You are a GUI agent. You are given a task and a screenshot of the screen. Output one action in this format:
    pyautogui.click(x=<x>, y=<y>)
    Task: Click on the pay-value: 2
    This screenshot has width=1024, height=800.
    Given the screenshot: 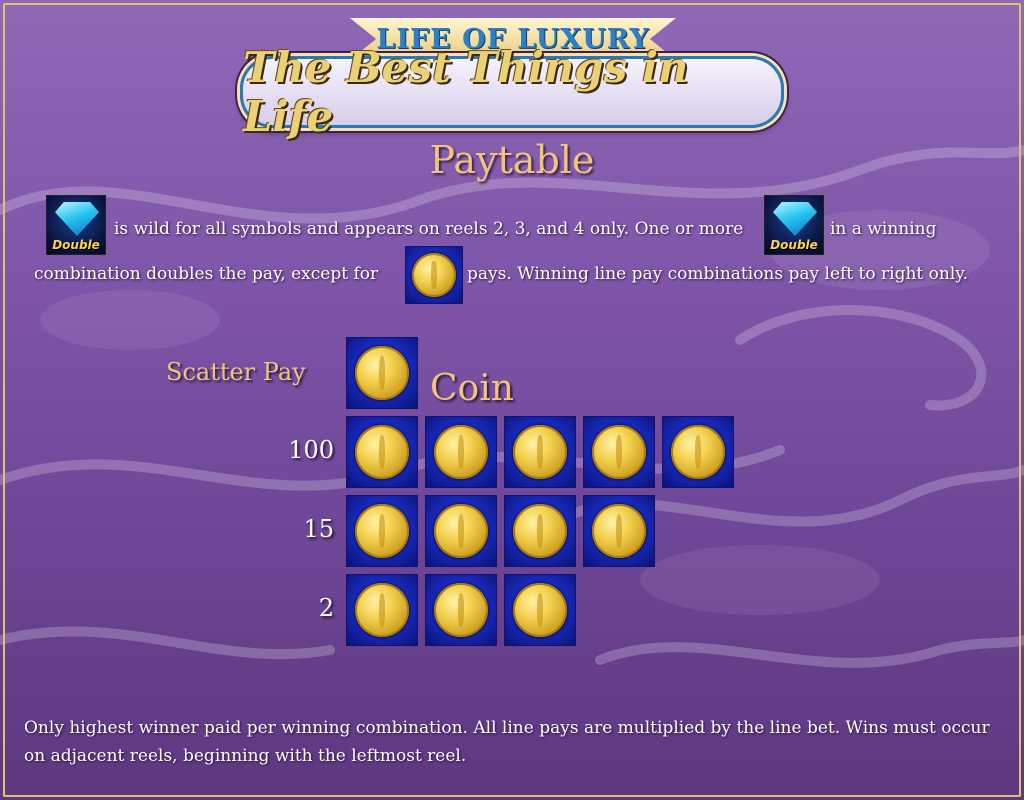 What is the action you would take?
    pyautogui.click(x=326, y=608)
    